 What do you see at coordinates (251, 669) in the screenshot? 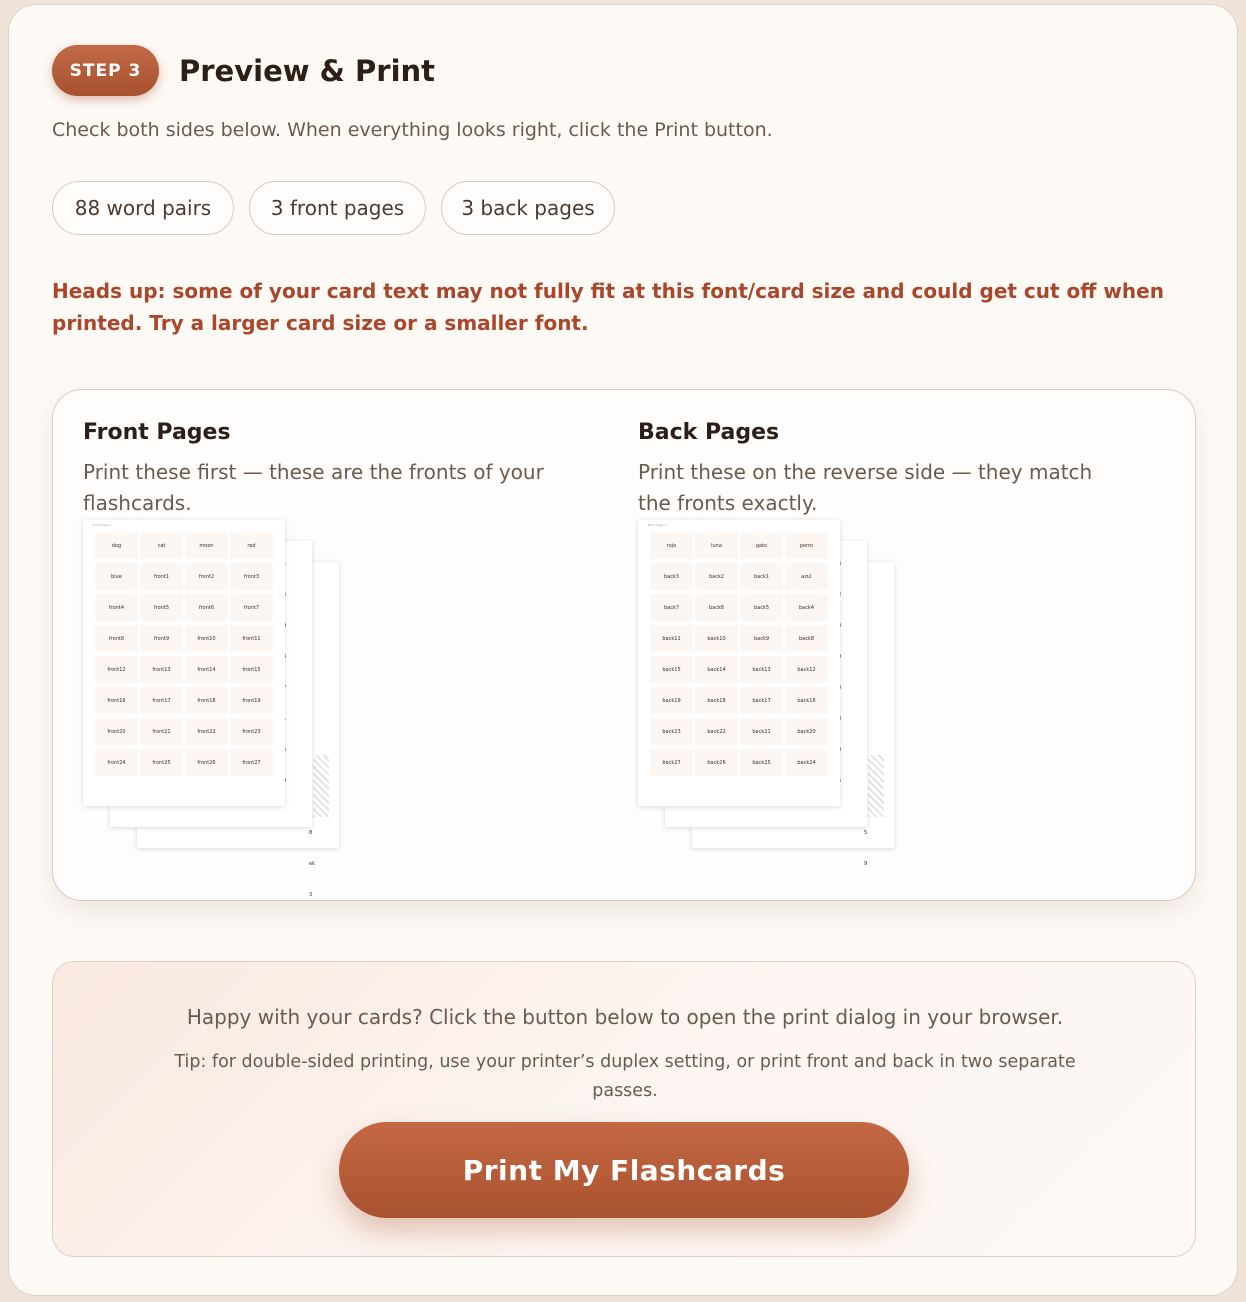
I see `front-page-1-cell: front15` at bounding box center [251, 669].